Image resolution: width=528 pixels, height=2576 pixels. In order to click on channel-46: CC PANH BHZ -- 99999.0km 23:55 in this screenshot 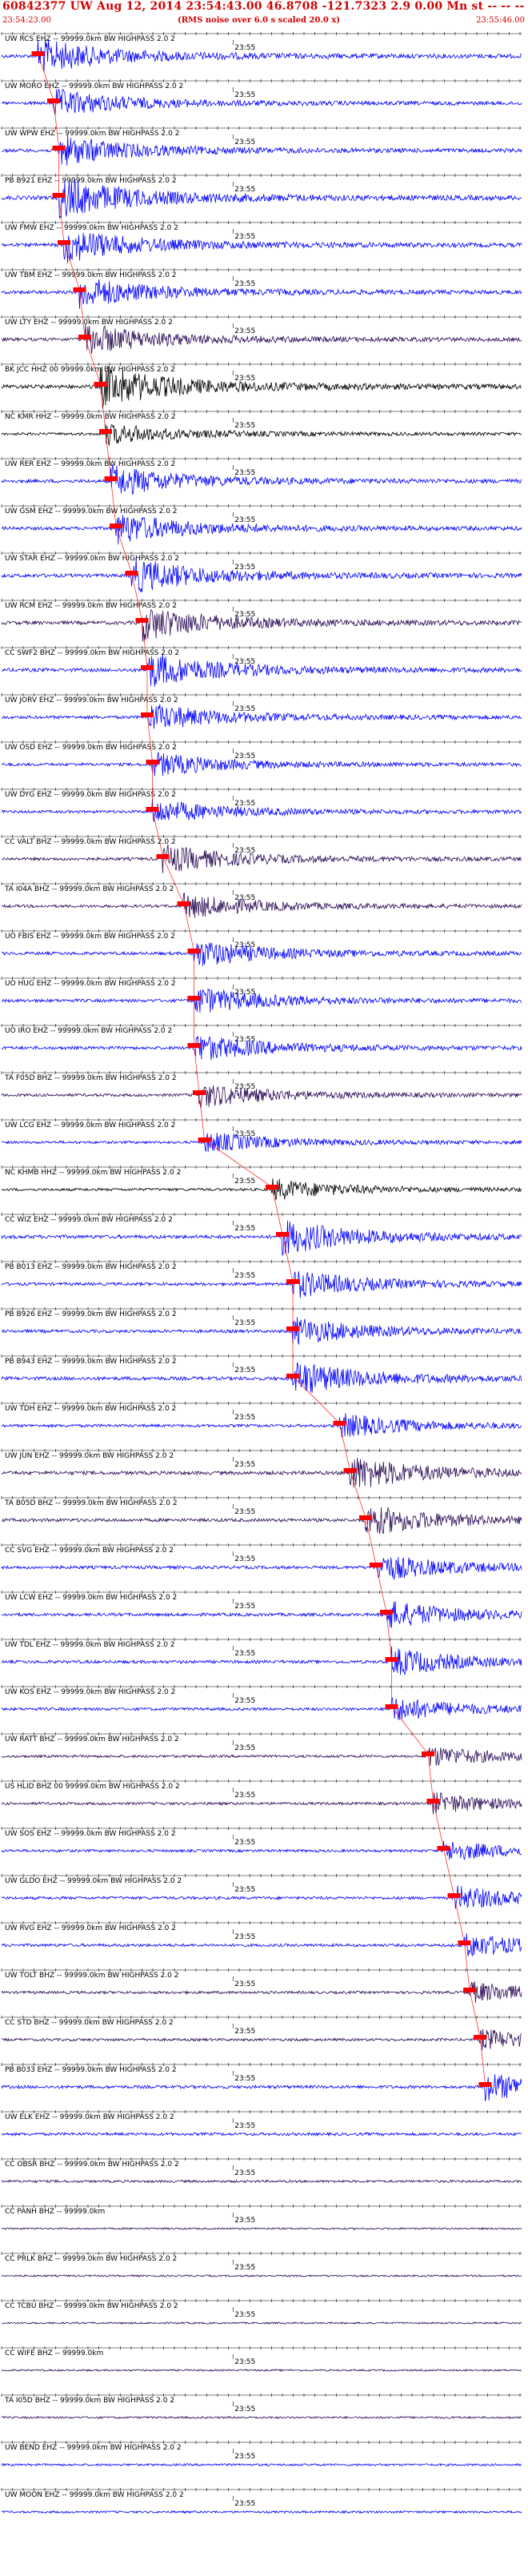, I will do `click(261, 2218)`.